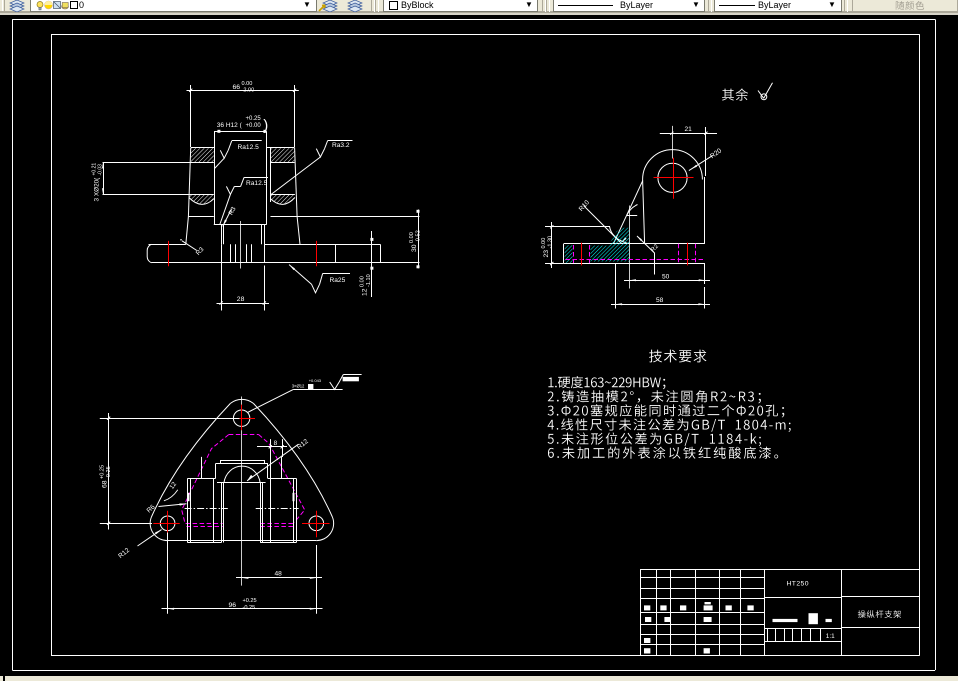 This screenshot has height=681, width=958. I want to click on svg-text: 23, so click(546, 254).